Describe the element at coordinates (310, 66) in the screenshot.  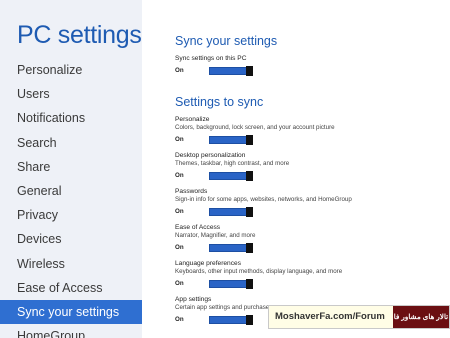
I see `setting-sync-on-this-pc: Sync settings on this PC On` at that location.